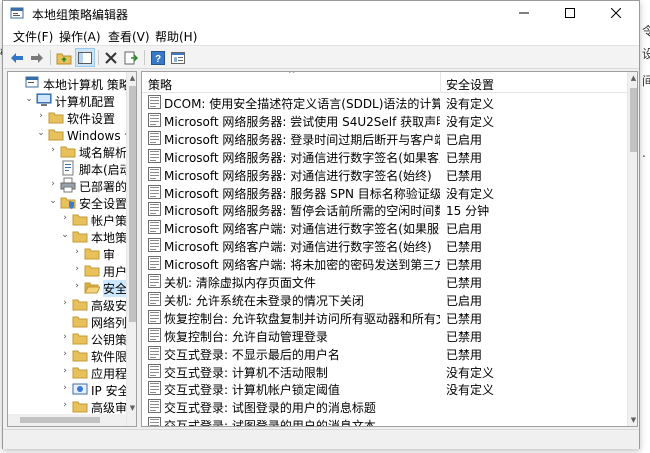 This screenshot has width=650, height=453. I want to click on tree-node: 网络列, so click(67, 321).